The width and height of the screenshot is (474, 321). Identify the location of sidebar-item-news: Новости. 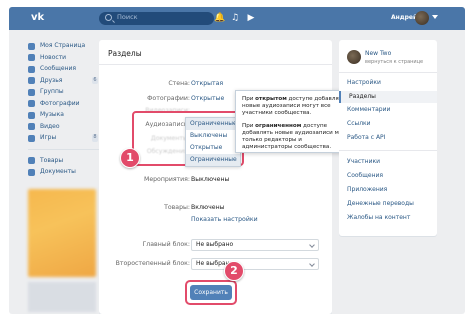
(63, 58).